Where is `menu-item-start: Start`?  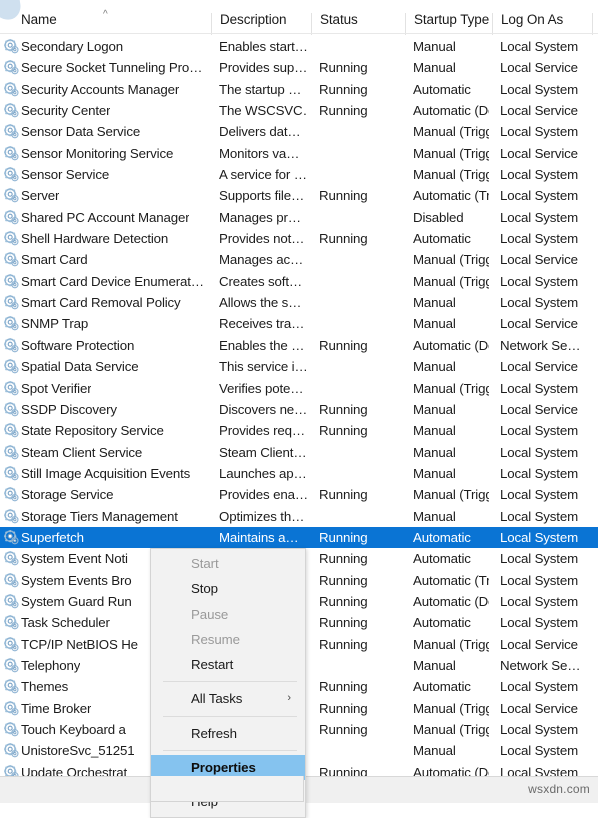 menu-item-start: Start is located at coordinates (205, 563).